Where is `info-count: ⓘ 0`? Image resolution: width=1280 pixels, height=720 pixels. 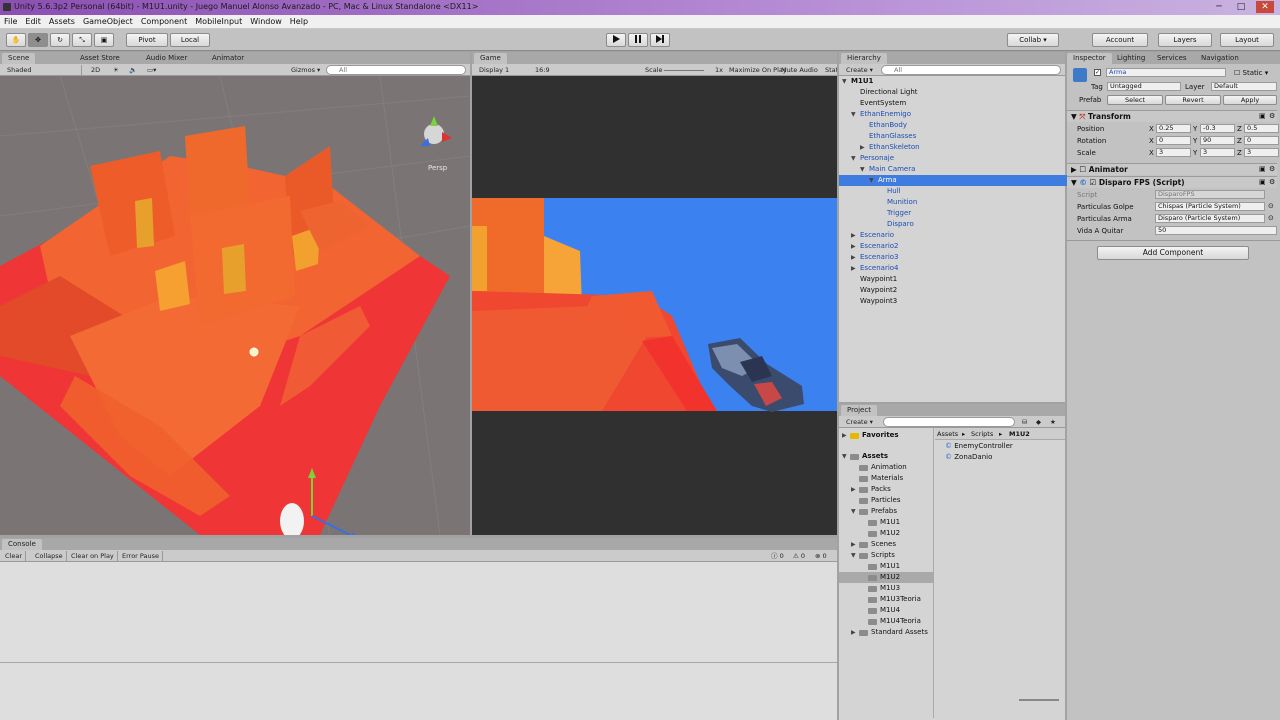 info-count: ⓘ 0 is located at coordinates (777, 556).